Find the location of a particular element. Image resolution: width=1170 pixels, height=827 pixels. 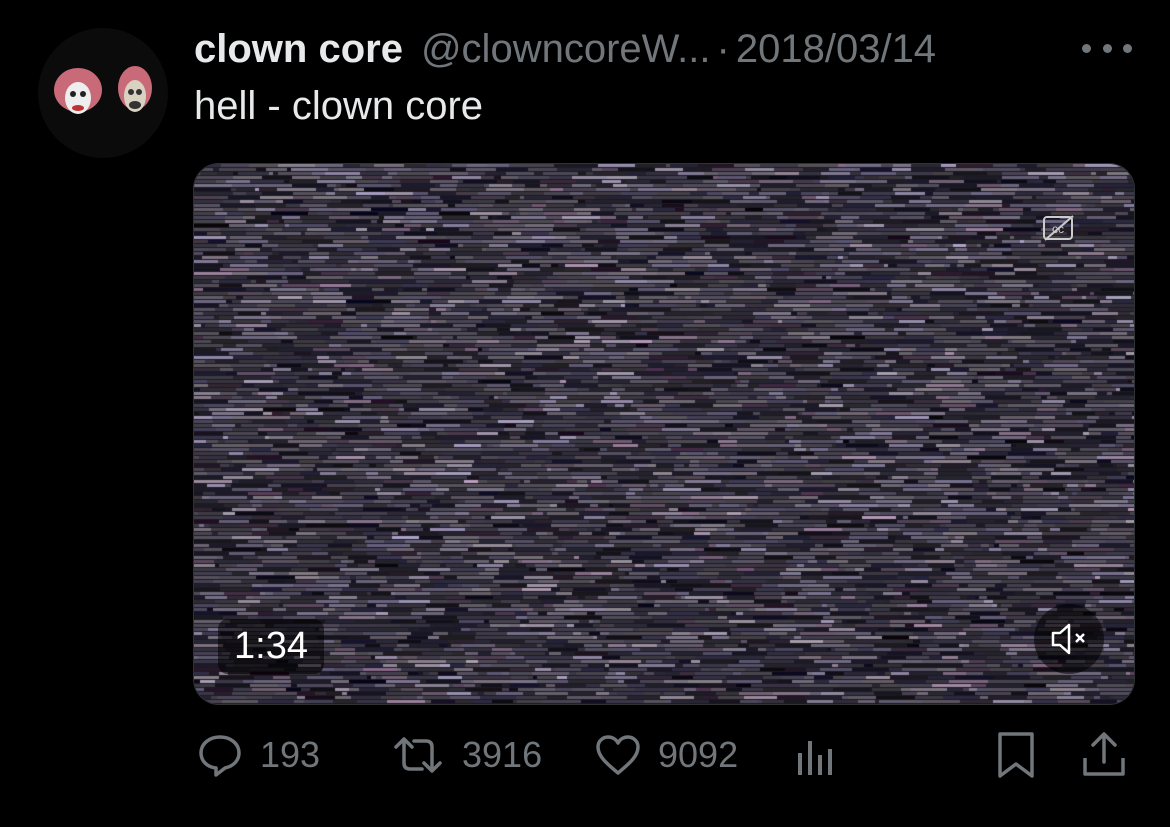

video-duration: 1:34 is located at coordinates (271, 646).